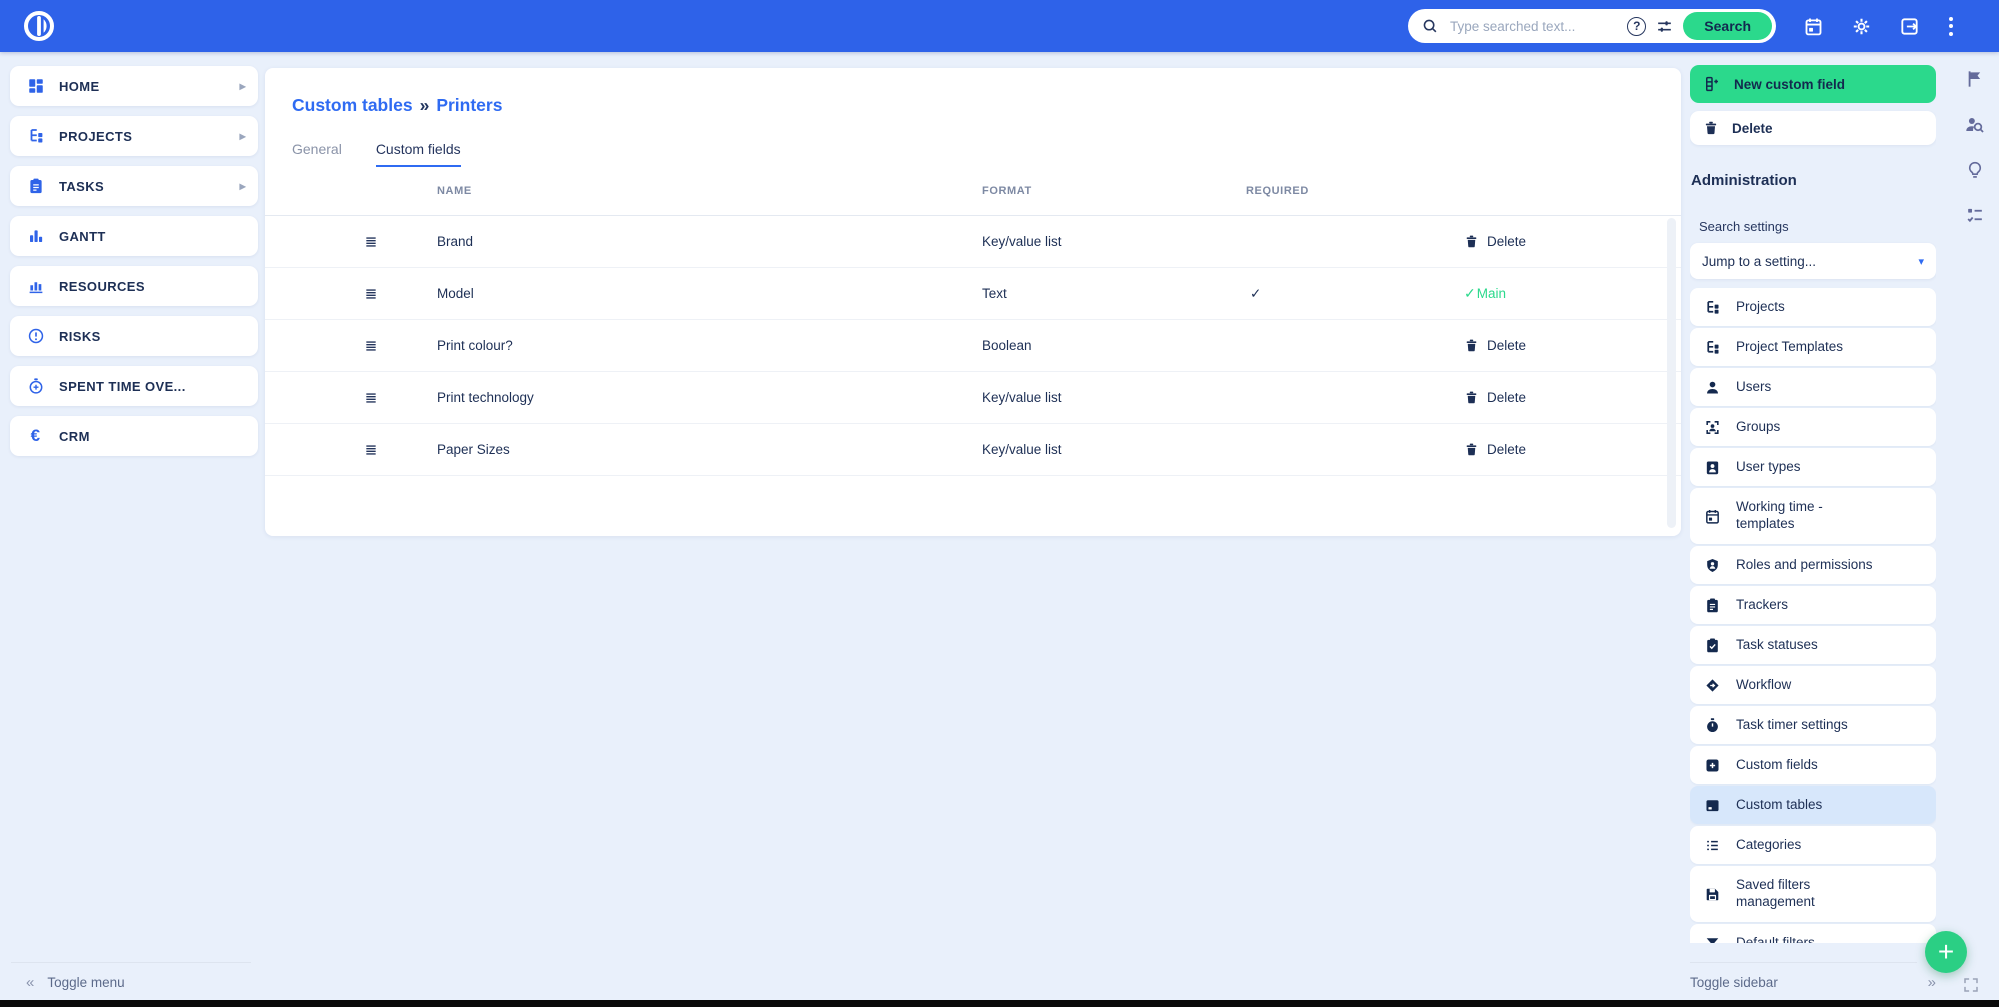 The width and height of the screenshot is (1999, 1007). Describe the element at coordinates (134, 436) in the screenshot. I see `sidebar-item-crm: € CRM` at that location.